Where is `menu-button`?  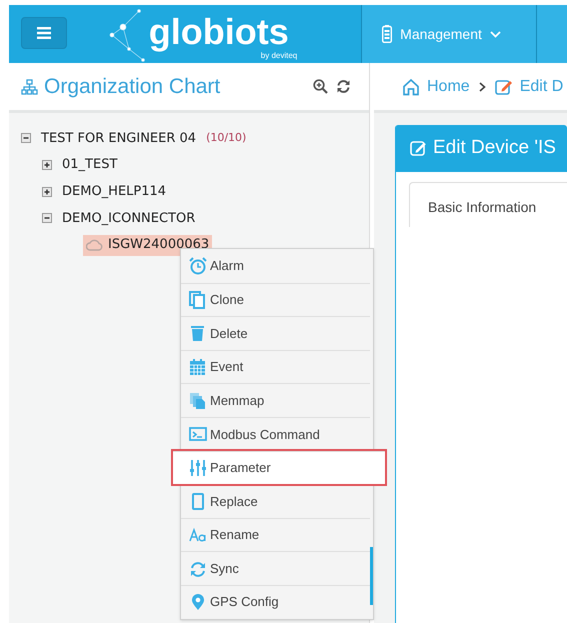
menu-button is located at coordinates (44, 33).